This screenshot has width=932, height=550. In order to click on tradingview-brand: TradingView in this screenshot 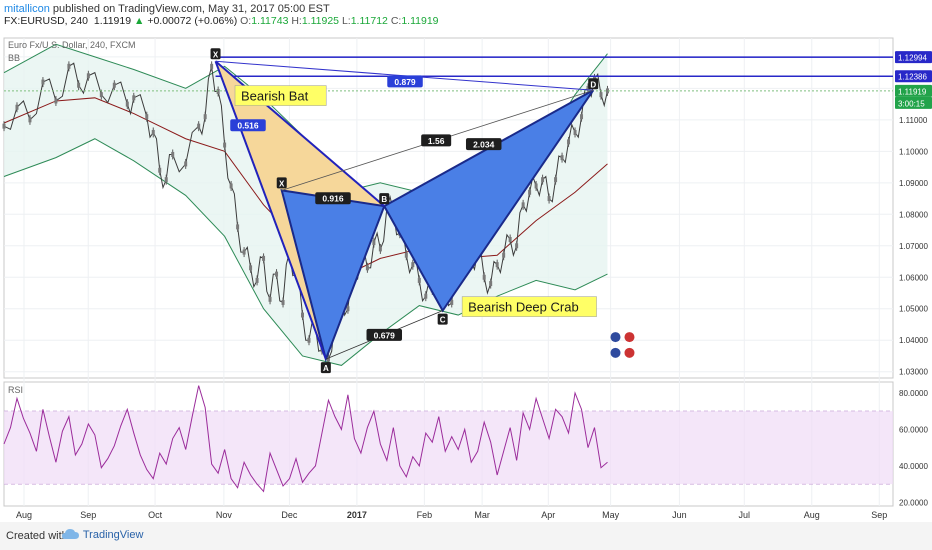, I will do `click(113, 535)`.